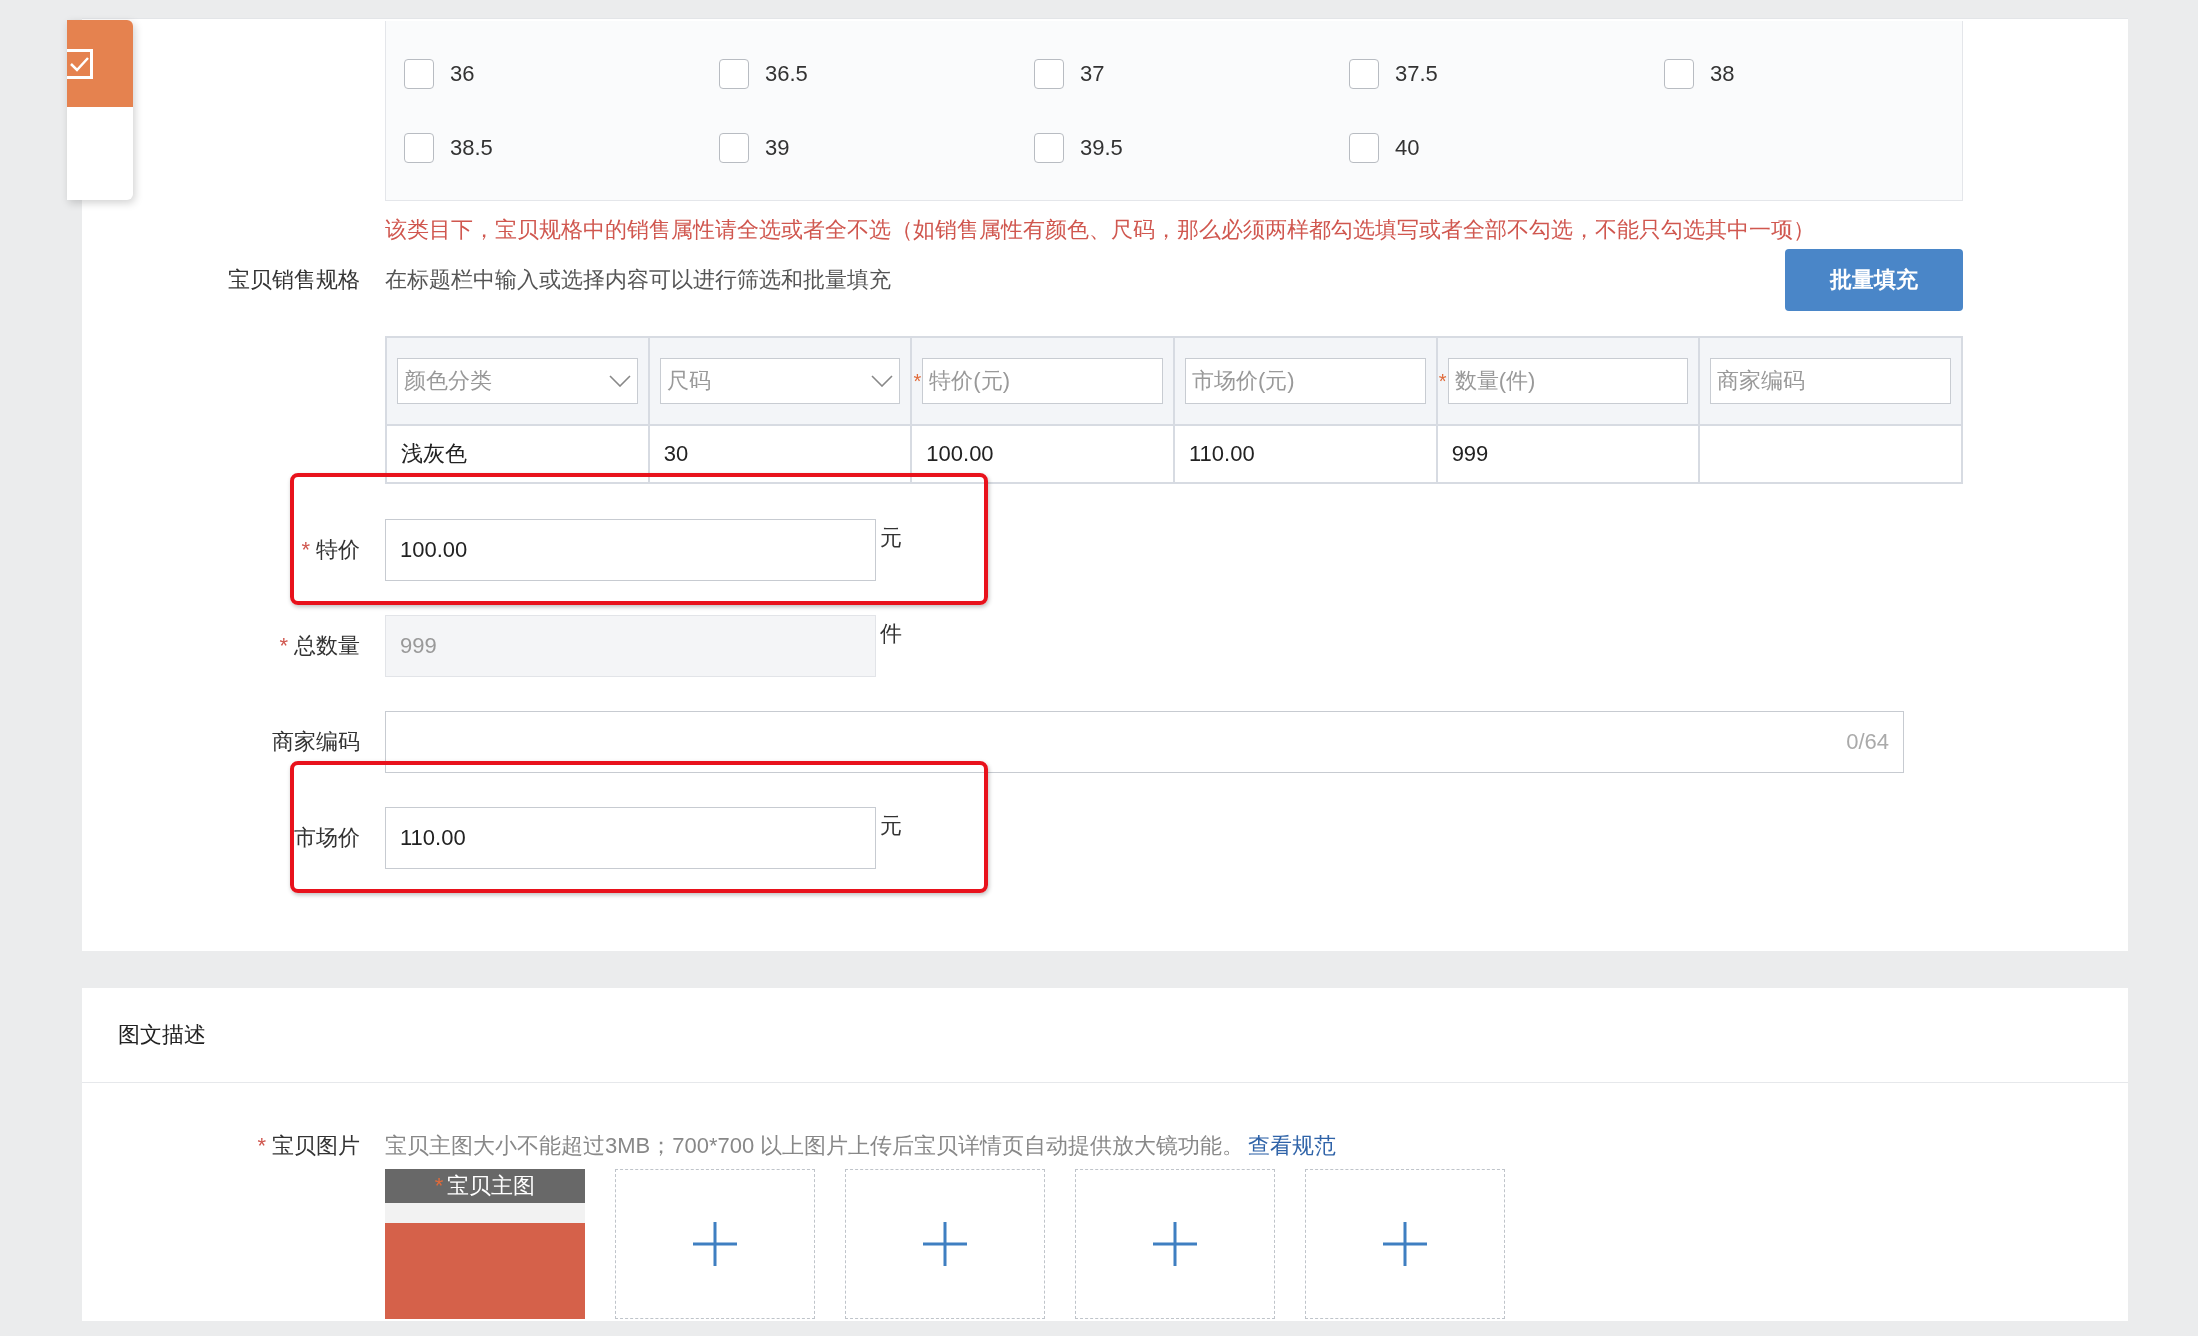 This screenshot has width=2198, height=1336. I want to click on field-label: 总数量, so click(327, 646).